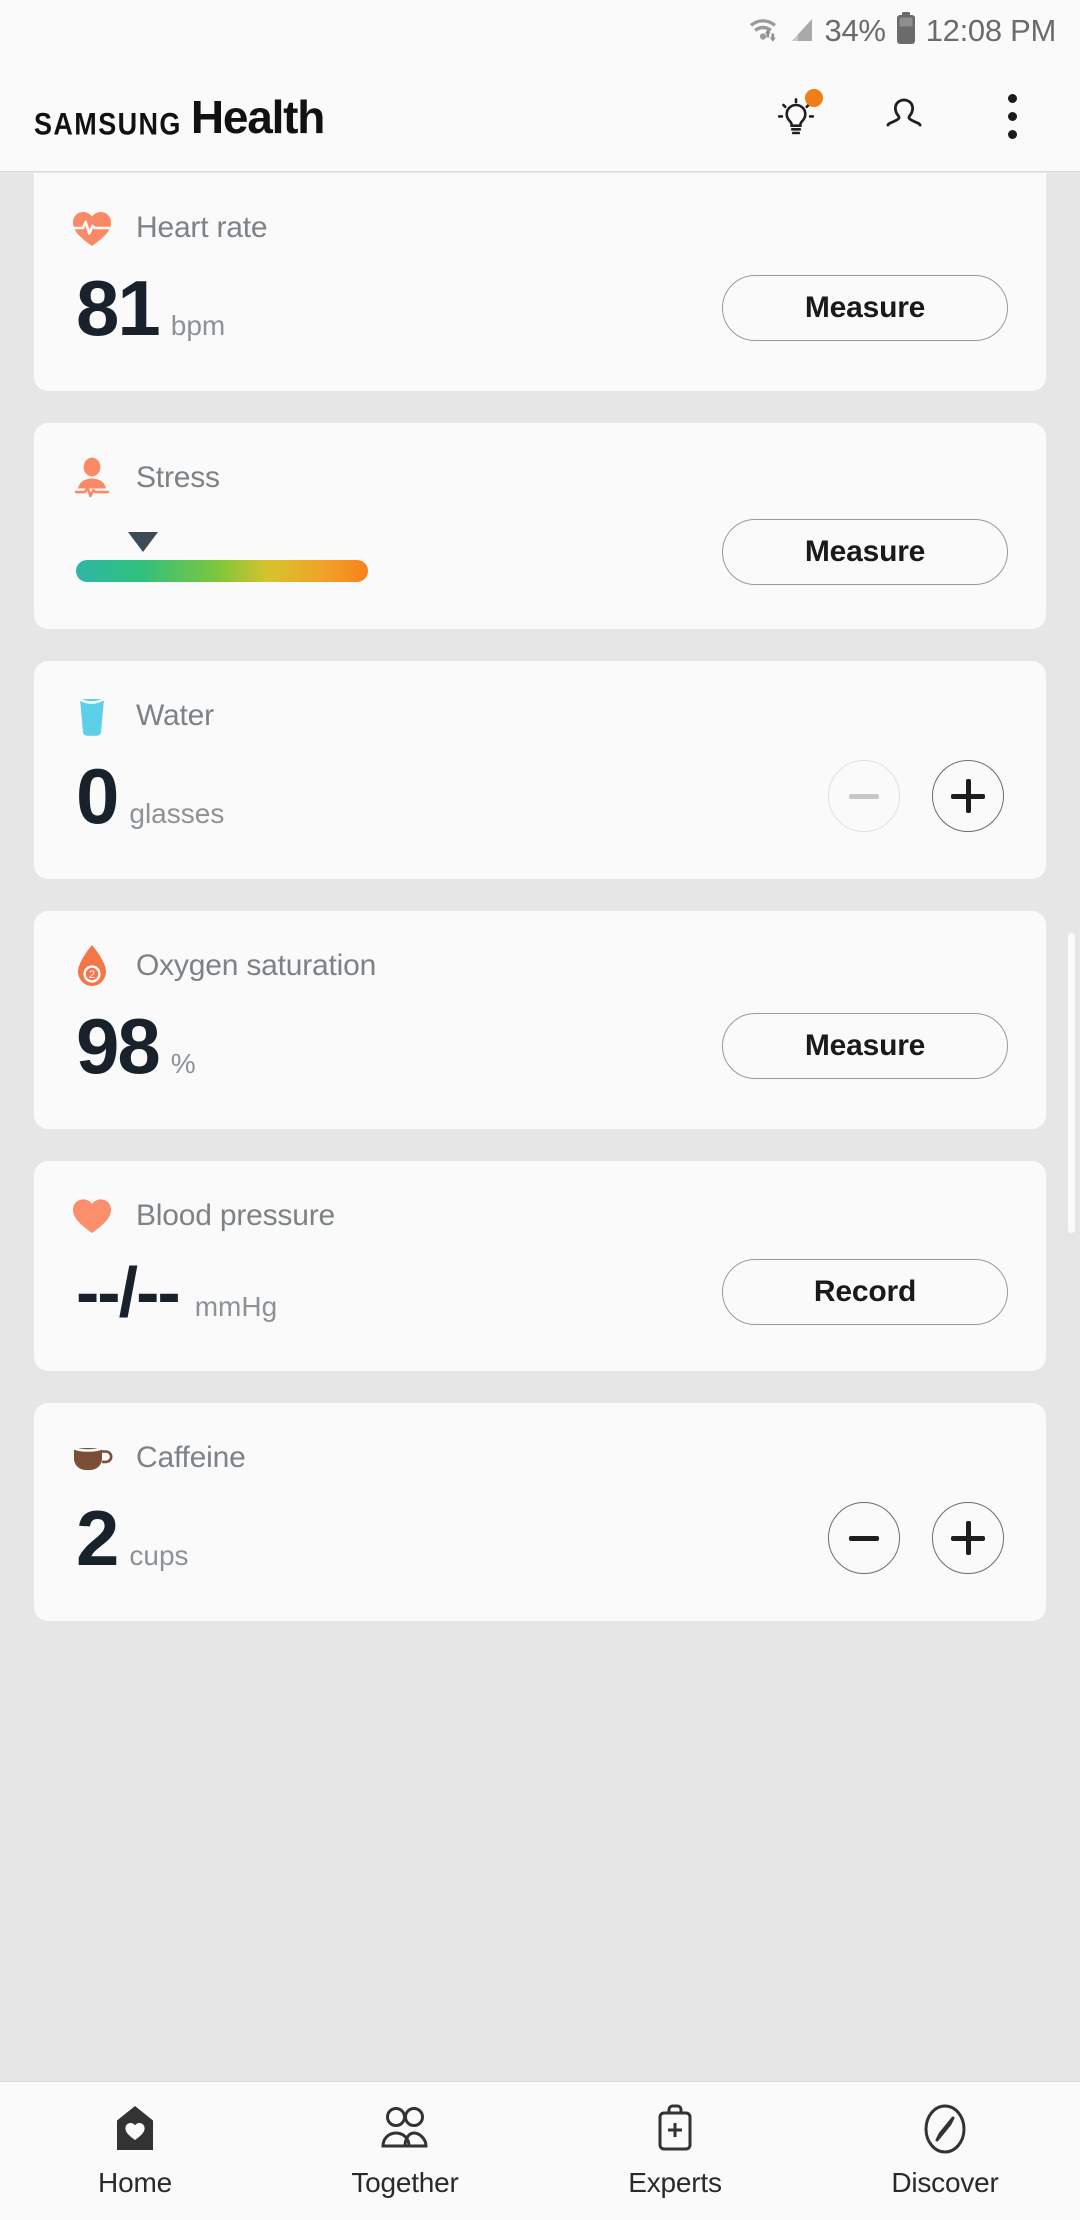 The image size is (1080, 2220). I want to click on coffee-cup-icon, so click(92, 1458).